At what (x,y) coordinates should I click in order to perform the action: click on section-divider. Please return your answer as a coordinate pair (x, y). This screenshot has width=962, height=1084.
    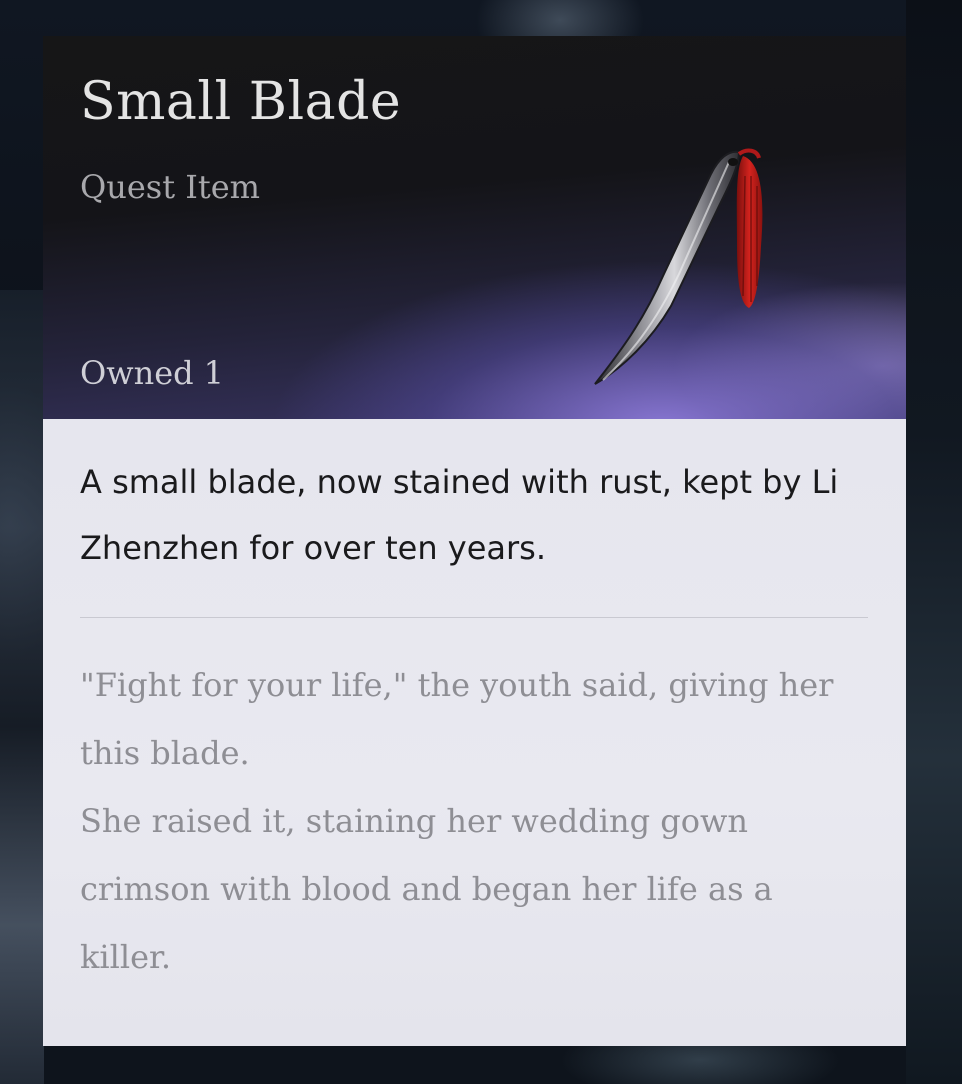
    Looking at the image, I should click on (474, 617).